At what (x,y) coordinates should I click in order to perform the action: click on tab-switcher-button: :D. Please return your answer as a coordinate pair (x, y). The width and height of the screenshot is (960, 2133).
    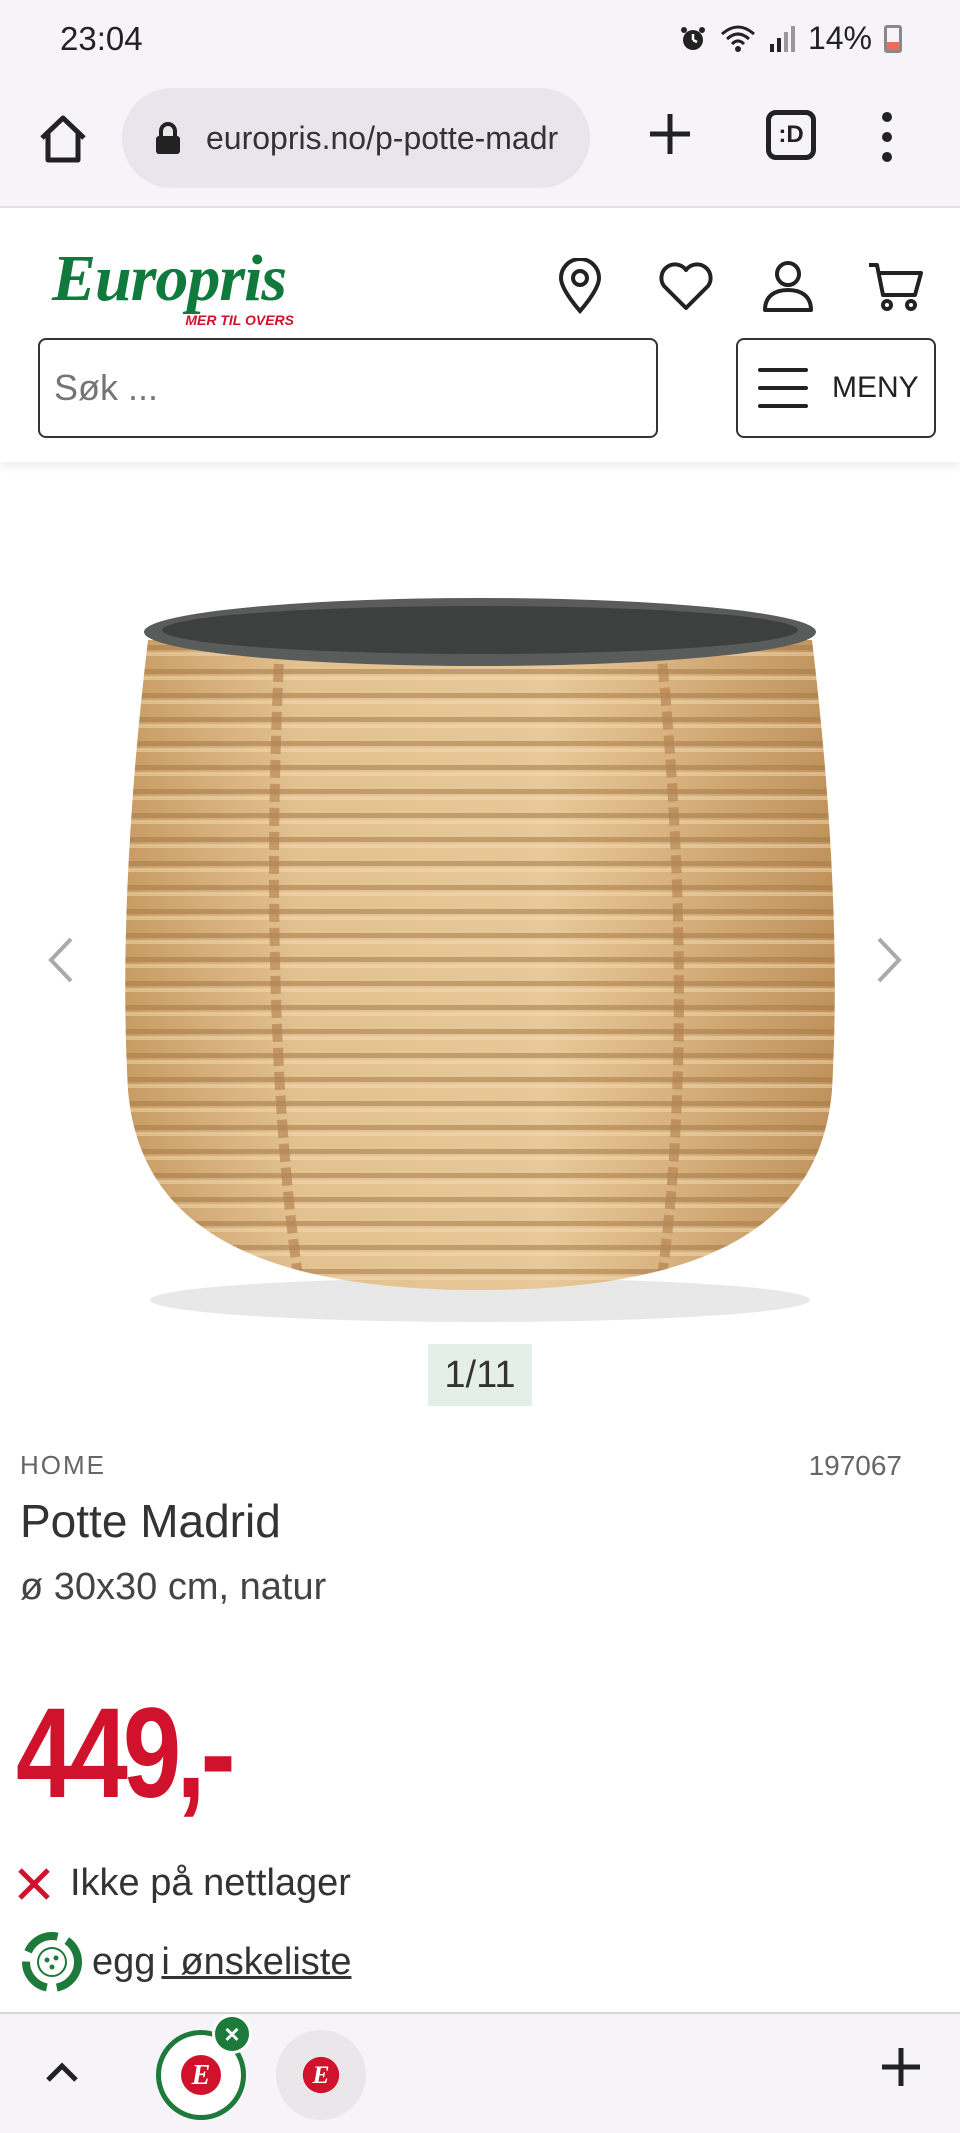
    Looking at the image, I should click on (791, 135).